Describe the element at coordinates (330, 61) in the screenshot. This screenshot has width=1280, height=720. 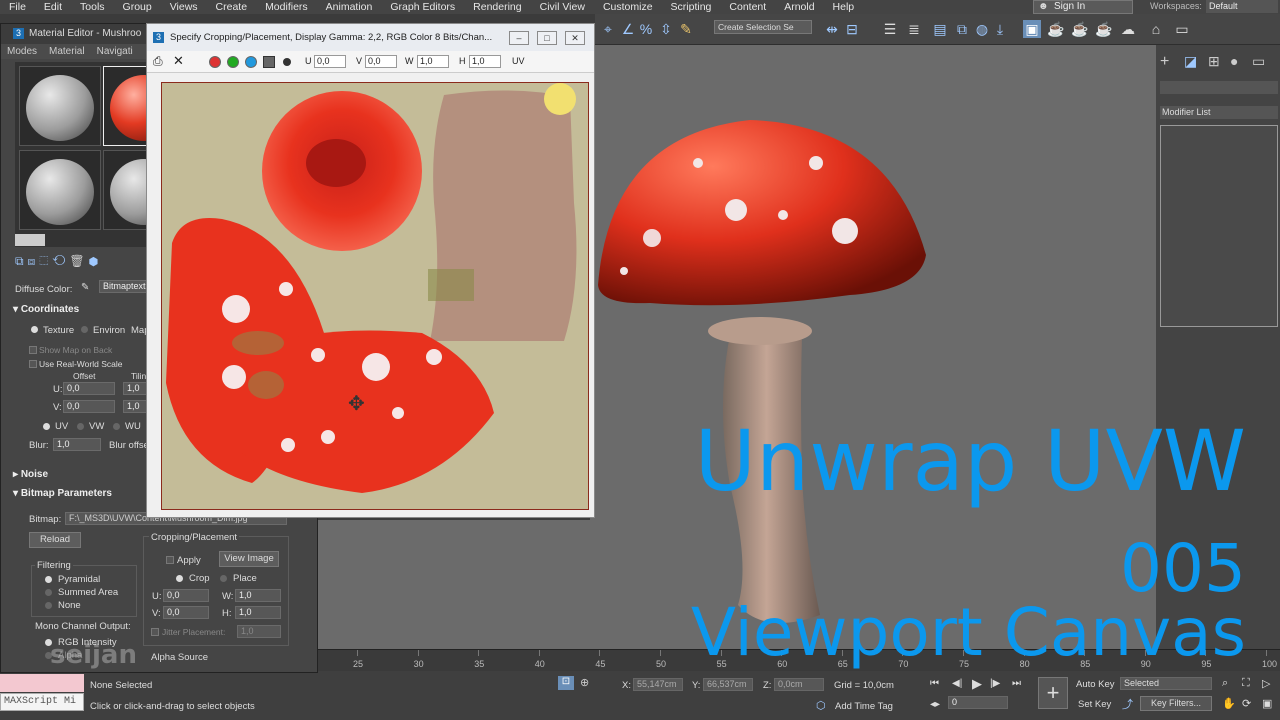
I see `crop-u-toolbar-field: 0,0` at that location.